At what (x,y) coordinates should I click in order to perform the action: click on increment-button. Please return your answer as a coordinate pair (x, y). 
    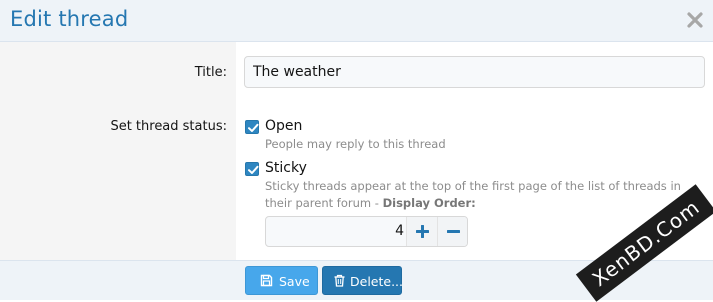
    Looking at the image, I should click on (422, 231).